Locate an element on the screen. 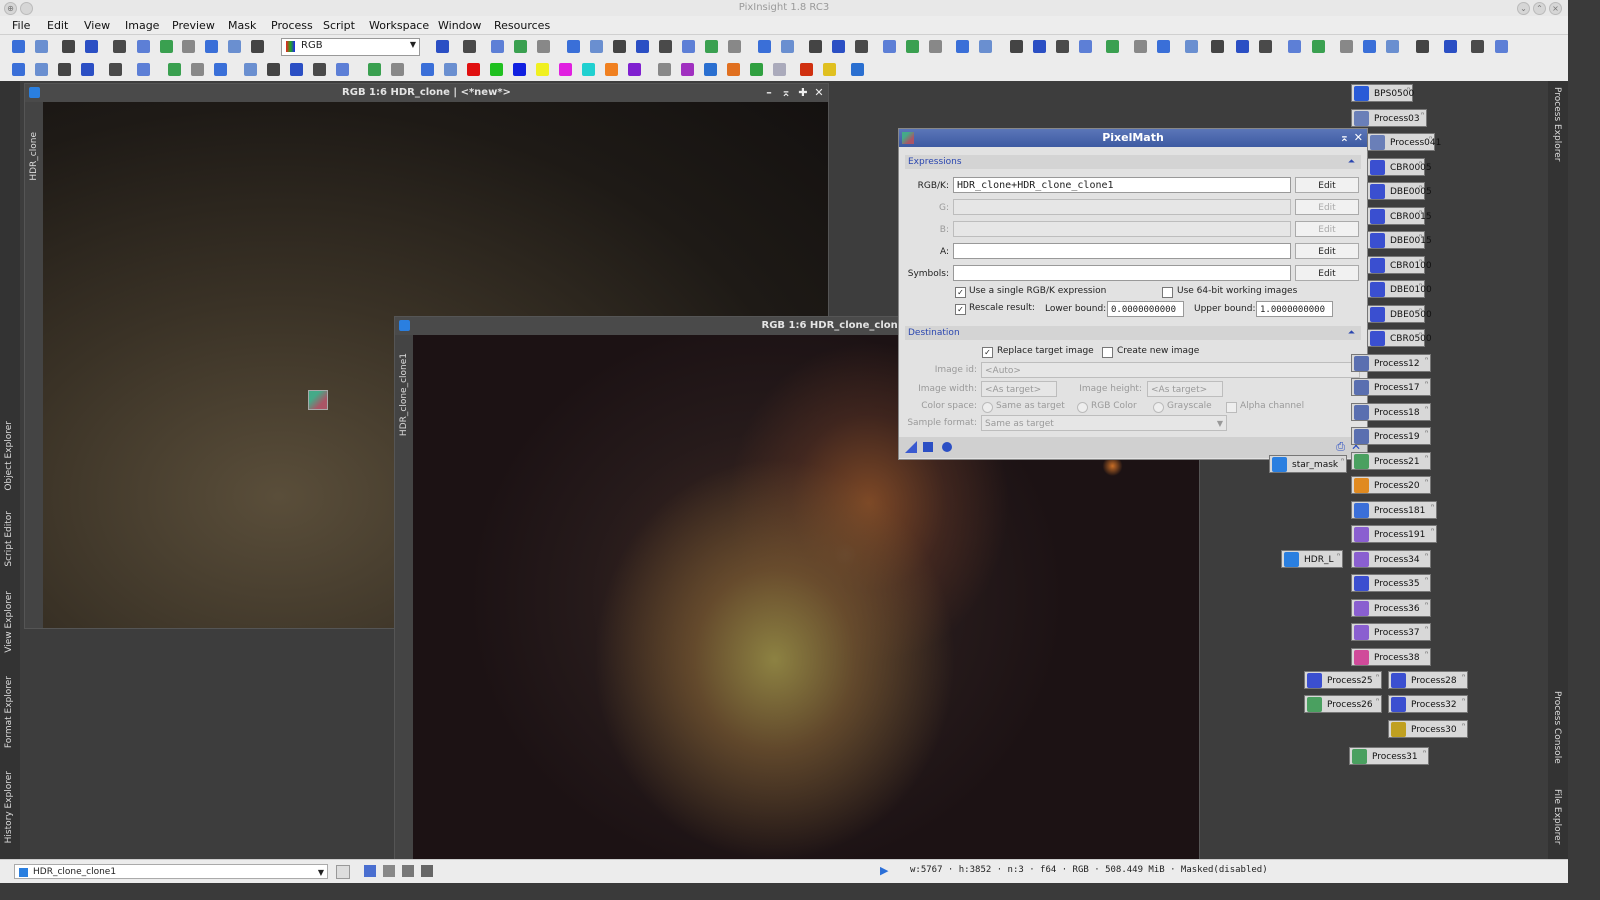  menu-script: Script is located at coordinates (339, 25).